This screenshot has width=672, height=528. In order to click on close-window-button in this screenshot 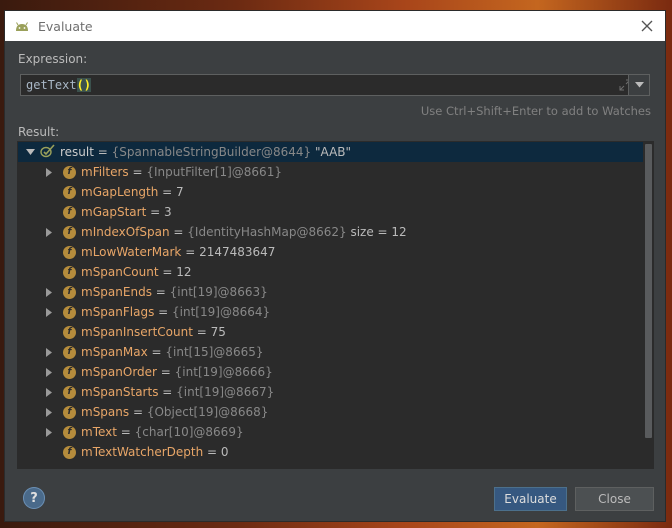, I will do `click(647, 26)`.